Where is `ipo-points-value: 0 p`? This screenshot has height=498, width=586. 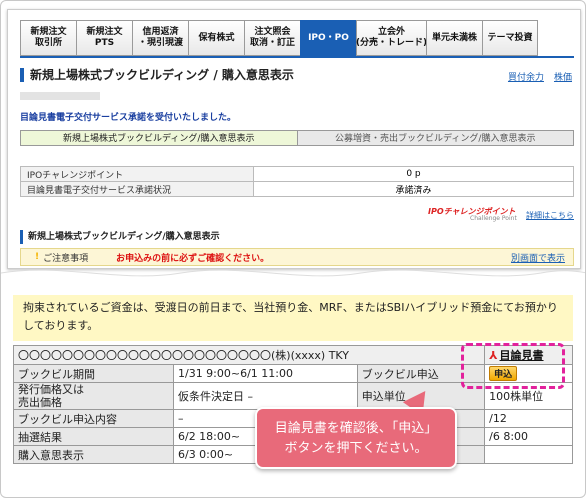 ipo-points-value: 0 p is located at coordinates (413, 174).